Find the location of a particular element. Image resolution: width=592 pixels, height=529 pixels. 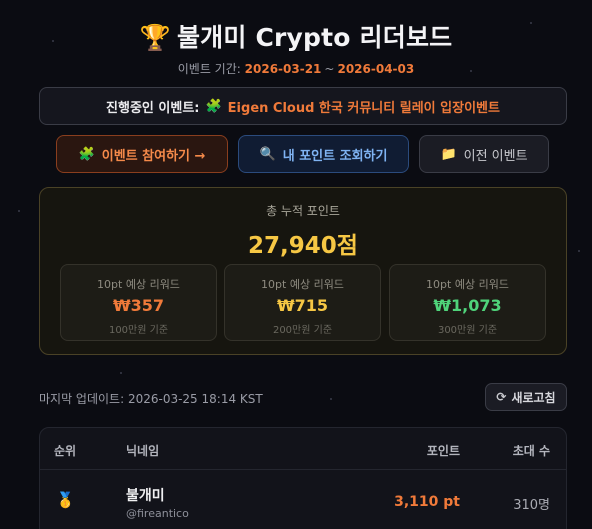

row-nickname: 불개미 is located at coordinates (145, 496).